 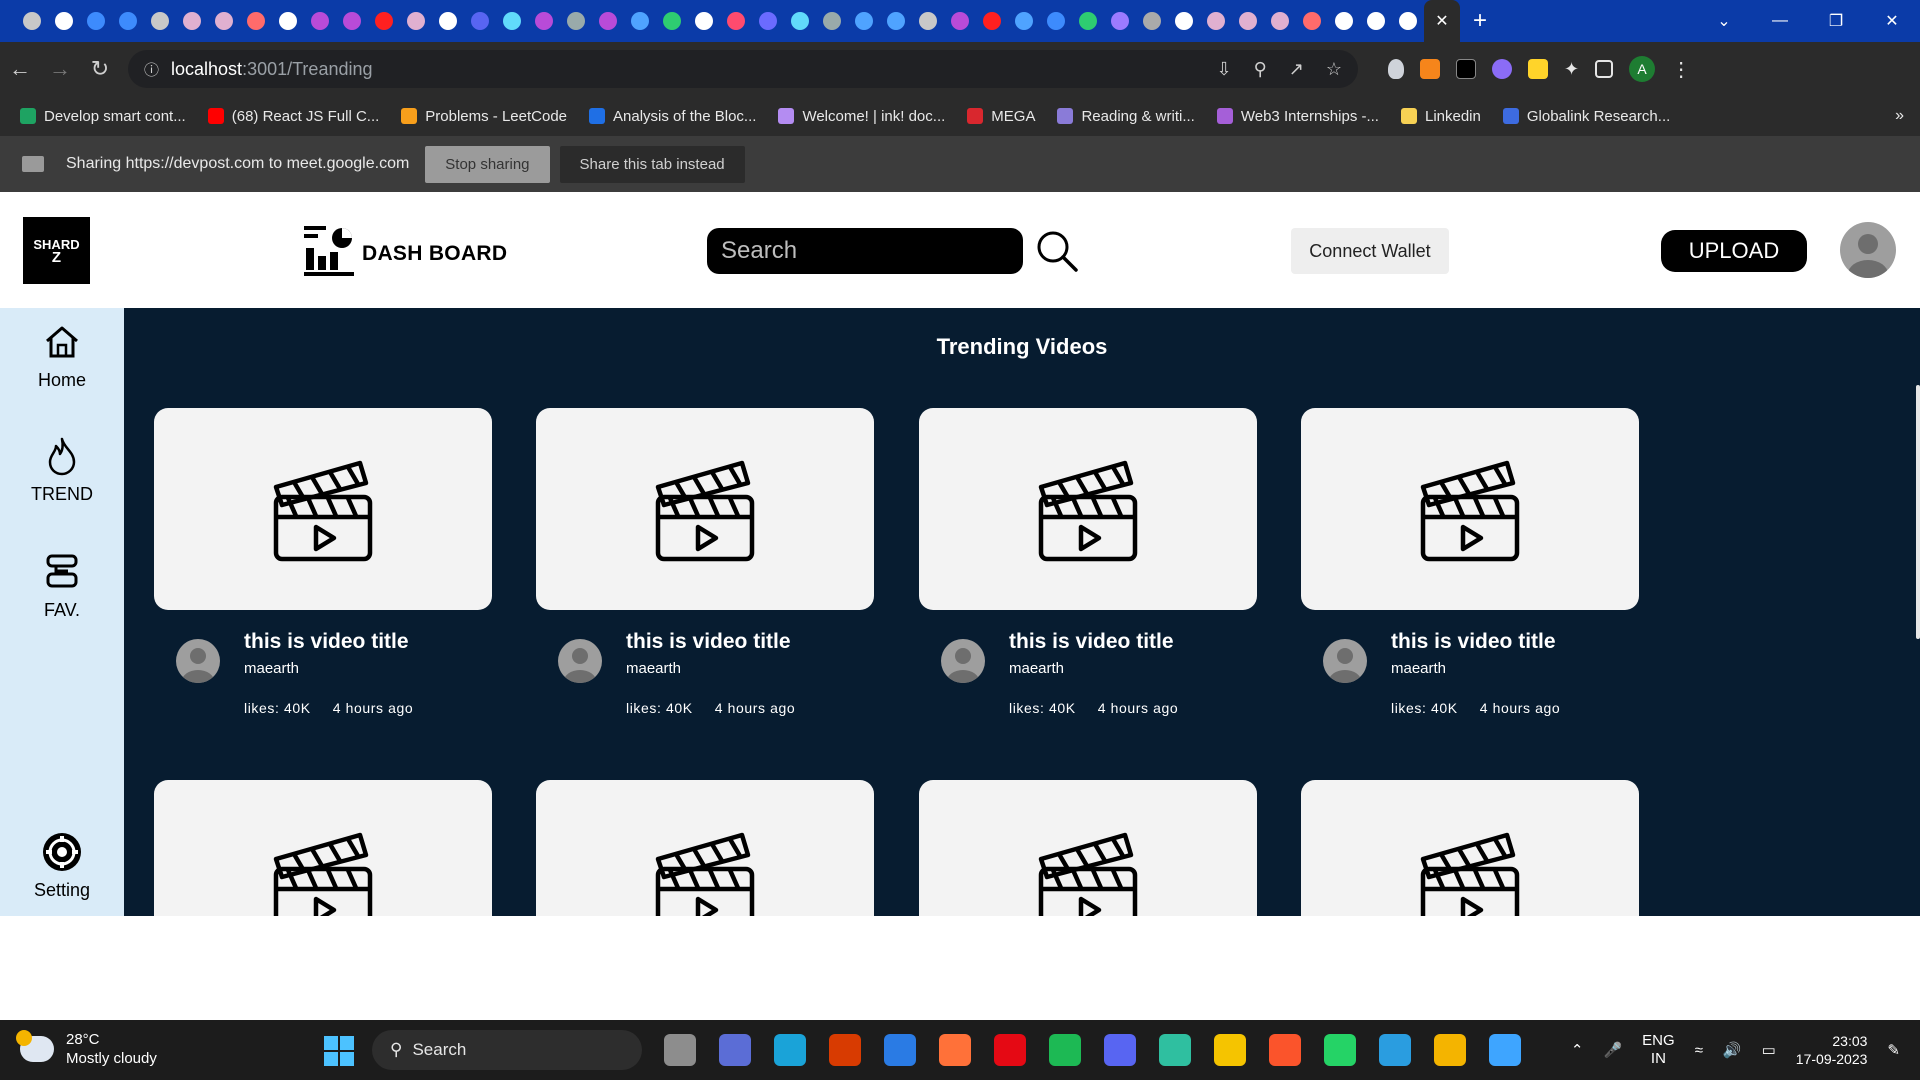 I want to click on new-tab-button: +, so click(x=1480, y=21).